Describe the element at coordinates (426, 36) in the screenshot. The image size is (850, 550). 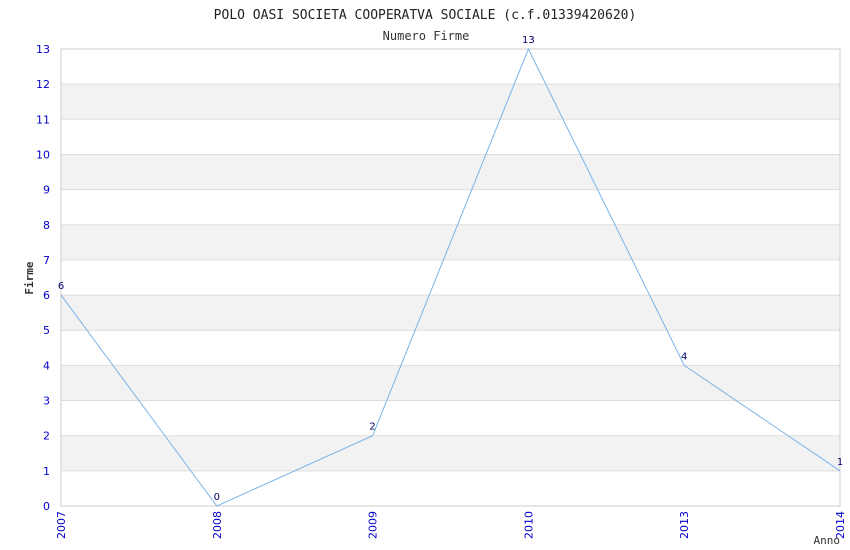
I see `chart-subtitle: Numero Firme` at that location.